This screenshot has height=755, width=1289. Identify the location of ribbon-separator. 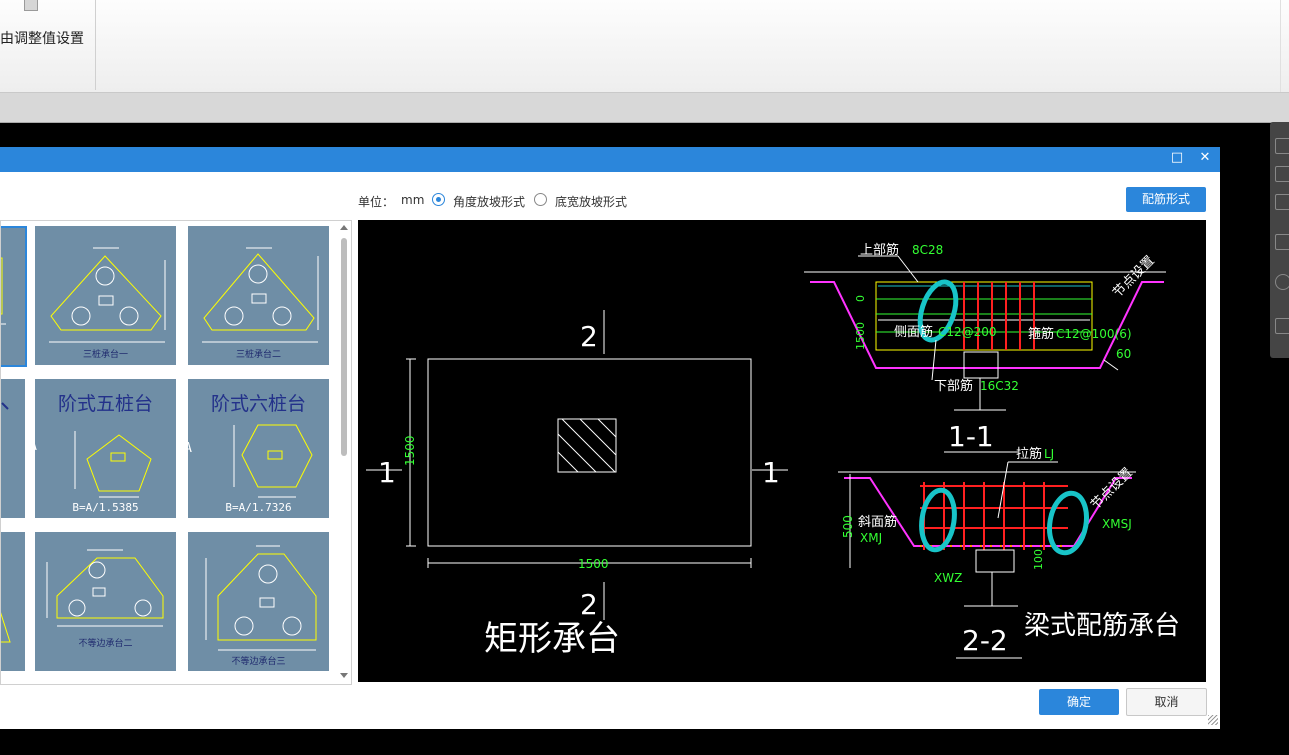
(95, 45).